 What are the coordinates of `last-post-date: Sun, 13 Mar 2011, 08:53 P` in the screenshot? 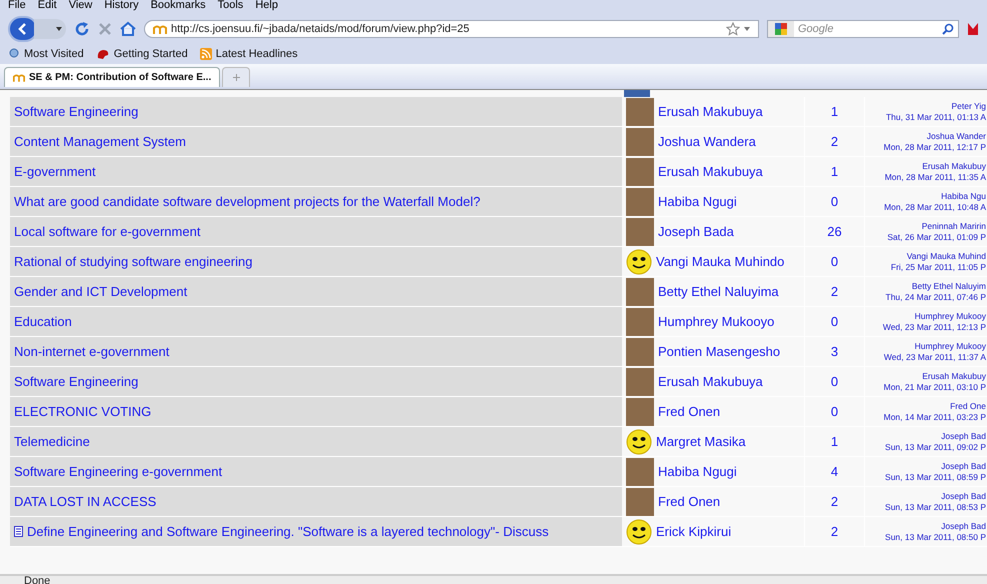 It's located at (935, 507).